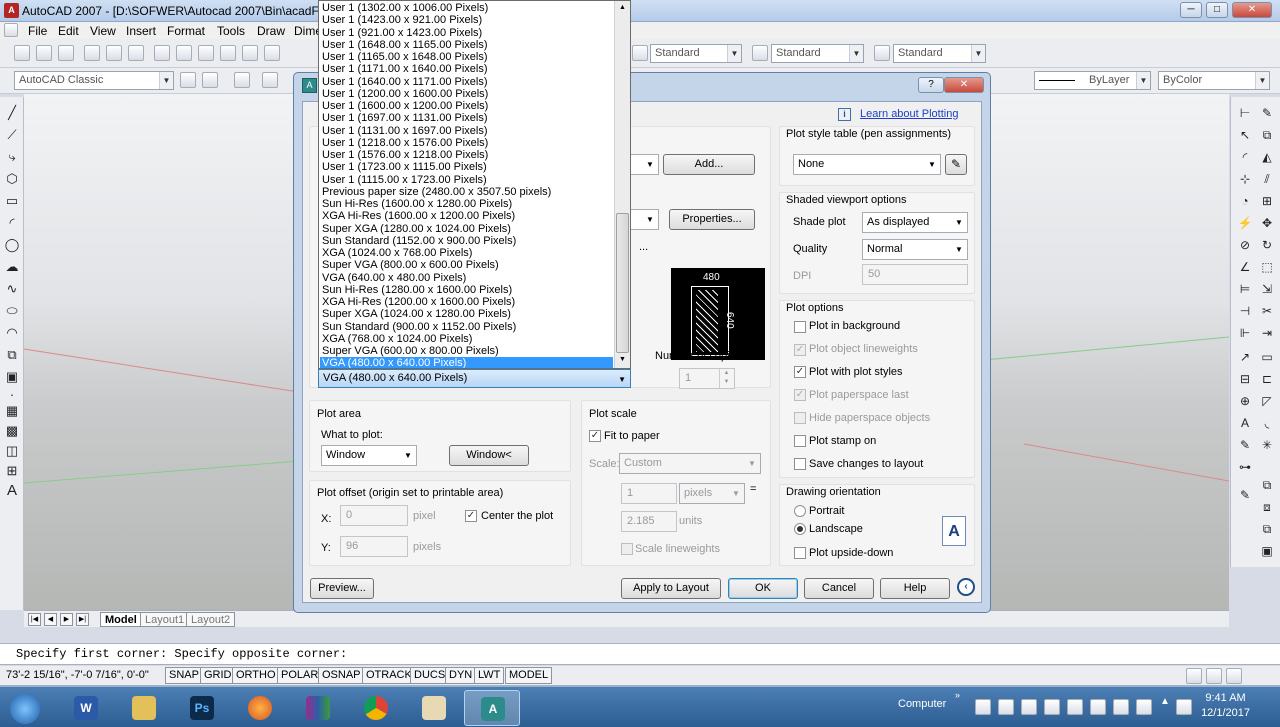 The width and height of the screenshot is (1280, 727). Describe the element at coordinates (800, 553) in the screenshot. I see `upside-down-checkbox` at that location.